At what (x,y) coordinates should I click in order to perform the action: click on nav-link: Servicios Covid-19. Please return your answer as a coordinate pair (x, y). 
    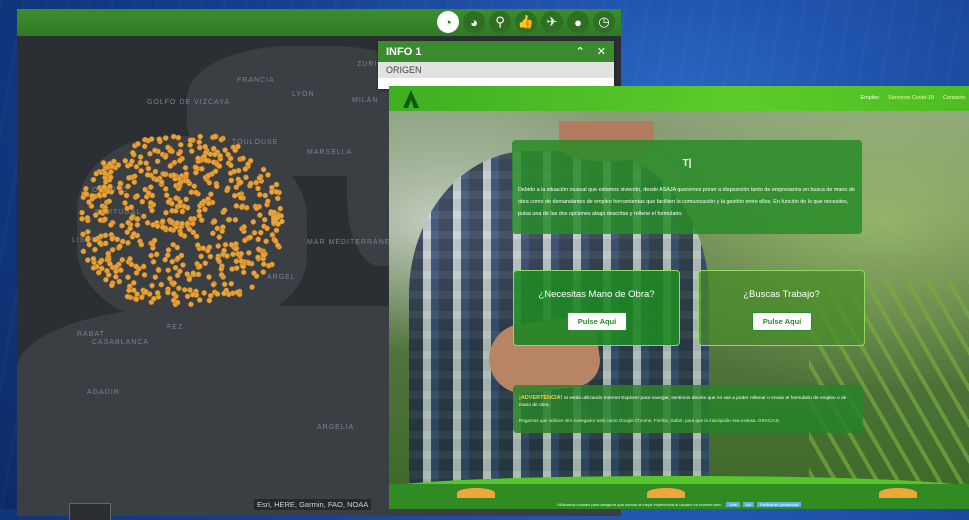
    Looking at the image, I should click on (911, 98).